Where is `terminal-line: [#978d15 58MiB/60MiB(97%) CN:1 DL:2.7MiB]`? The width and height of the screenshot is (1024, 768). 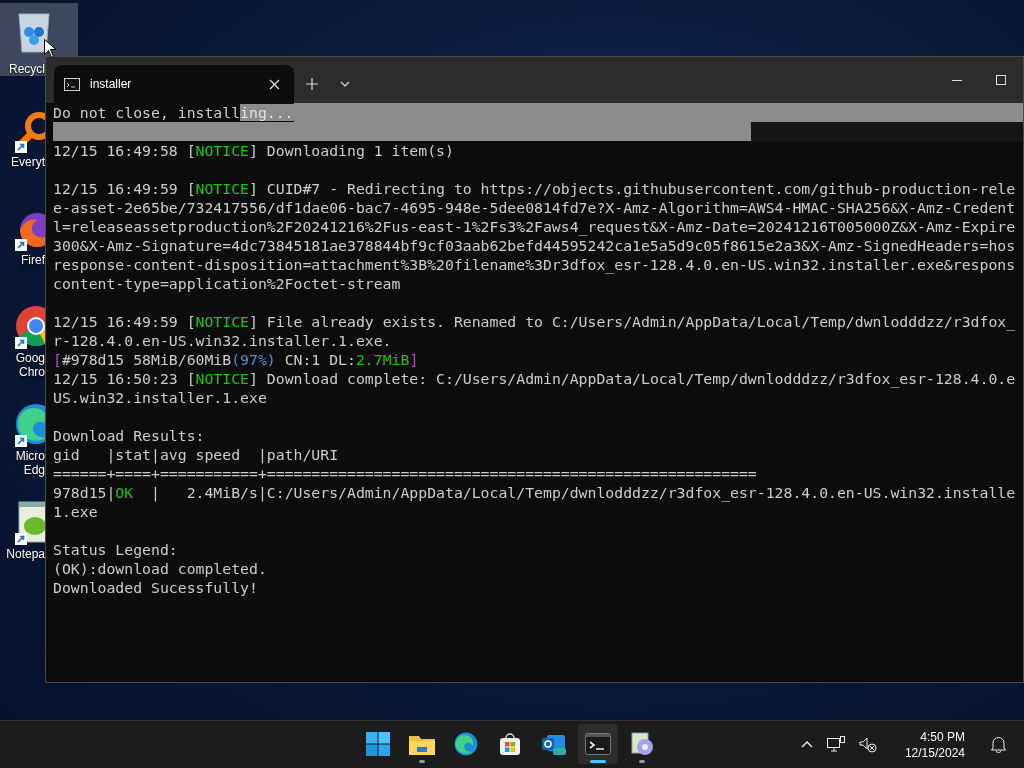 terminal-line: [#978d15 58MiB/60MiB(97%) CN:1 DL:2.7MiB] is located at coordinates (236, 359).